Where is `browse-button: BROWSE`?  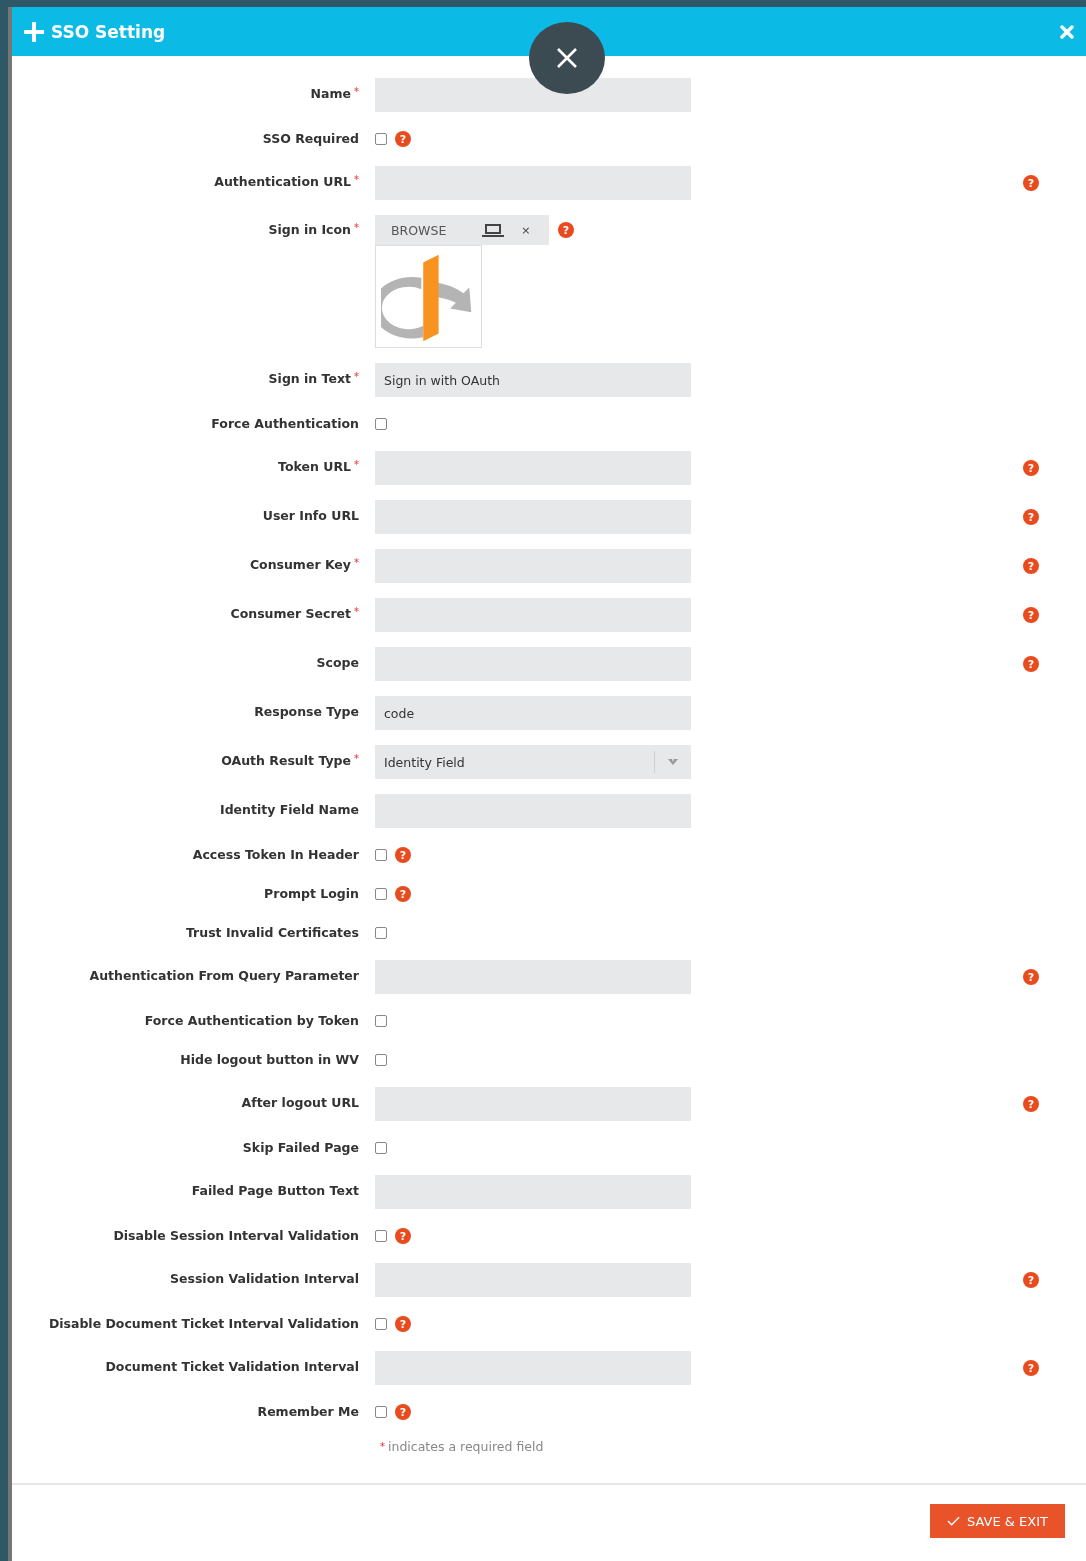 browse-button: BROWSE is located at coordinates (419, 230).